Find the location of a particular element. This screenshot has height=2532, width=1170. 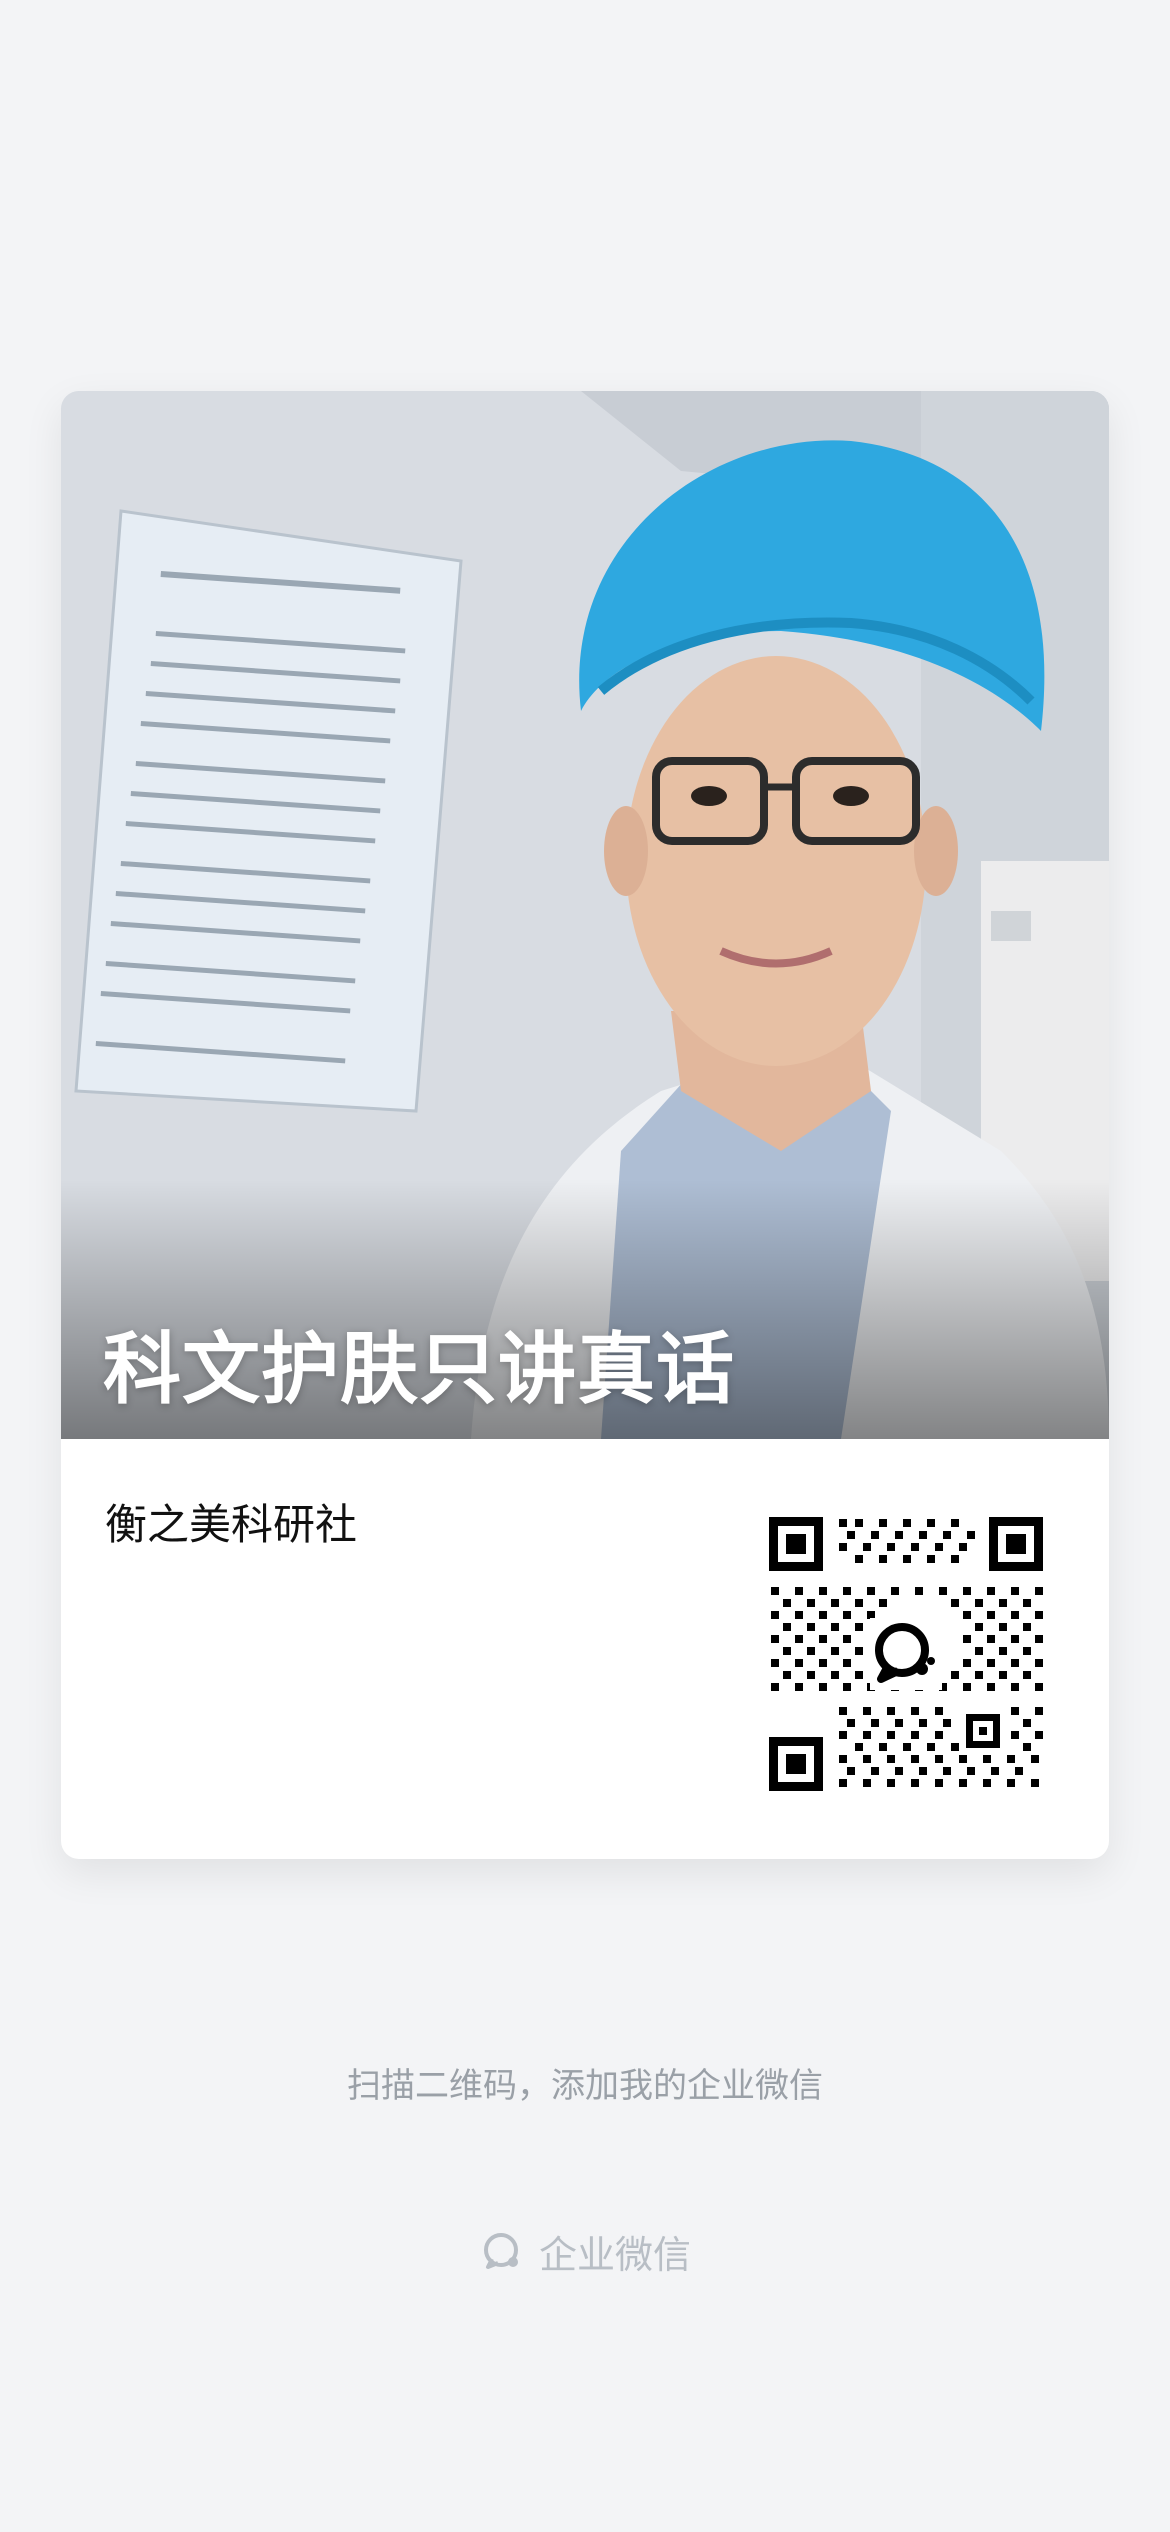

slogan-text: 科文护肤只讲真话 is located at coordinates (419, 1370).